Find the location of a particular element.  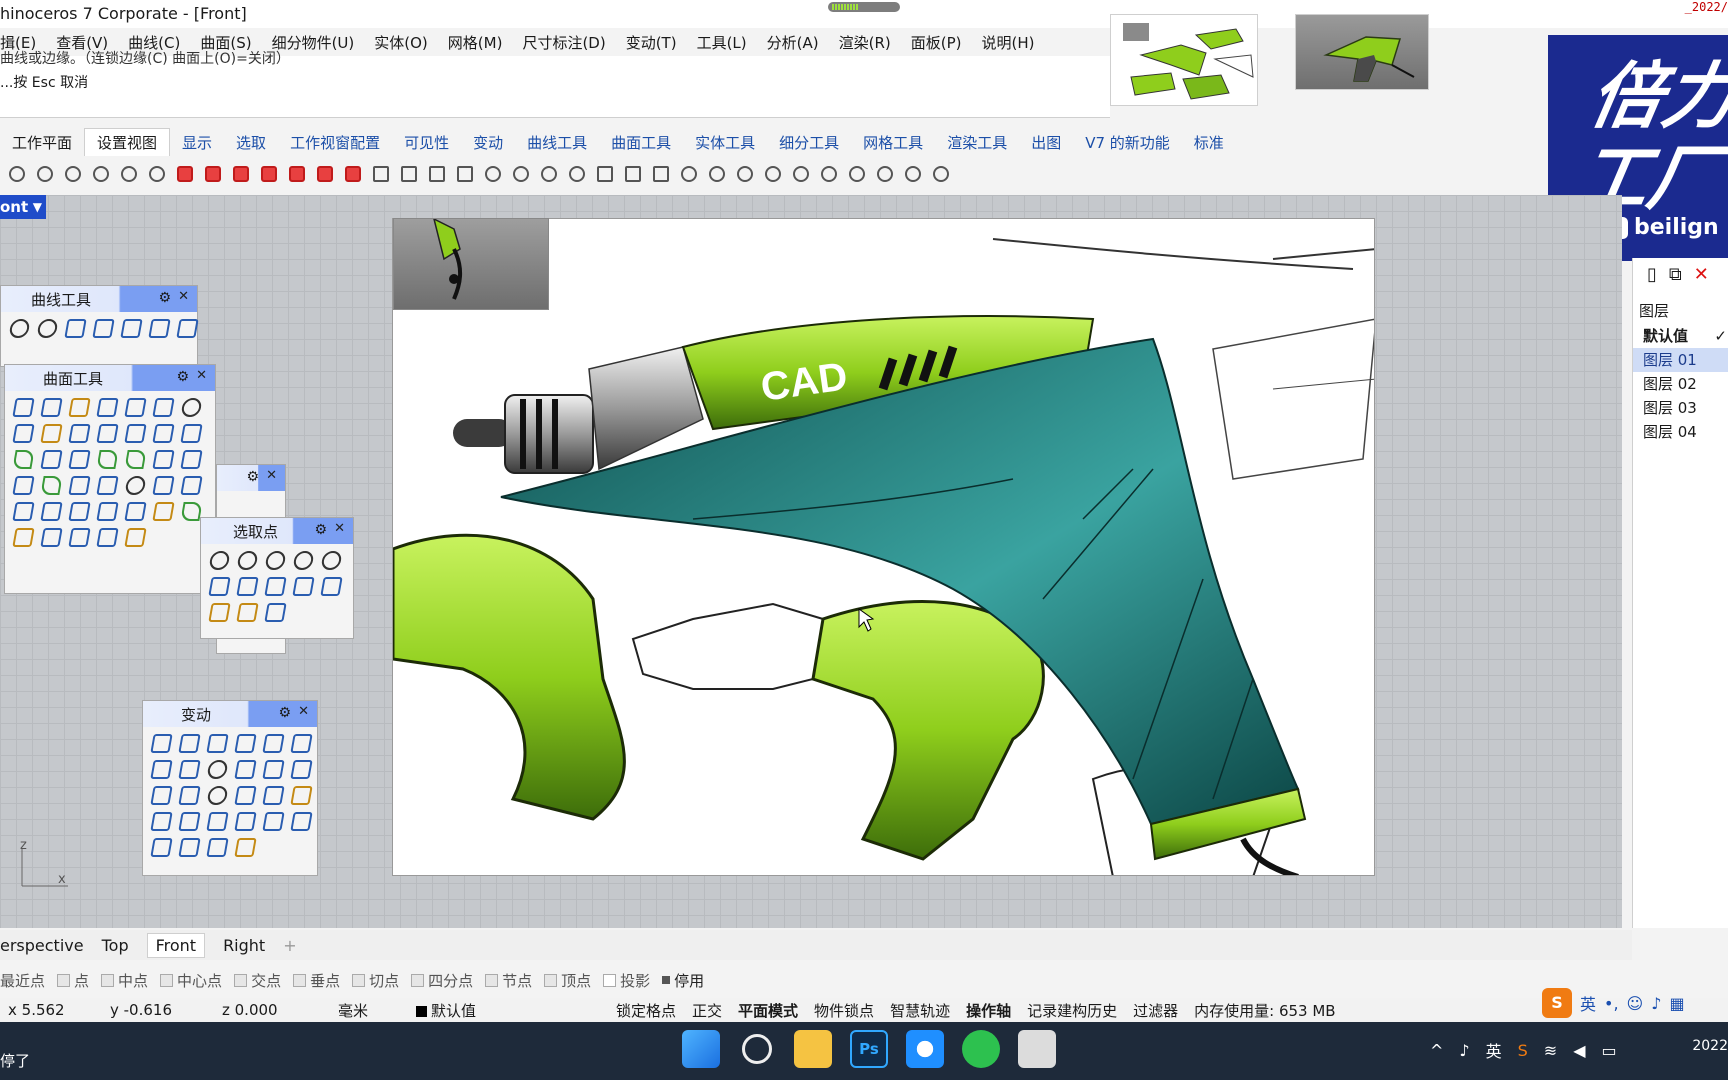

osnap-disable: 停用 is located at coordinates (683, 980).